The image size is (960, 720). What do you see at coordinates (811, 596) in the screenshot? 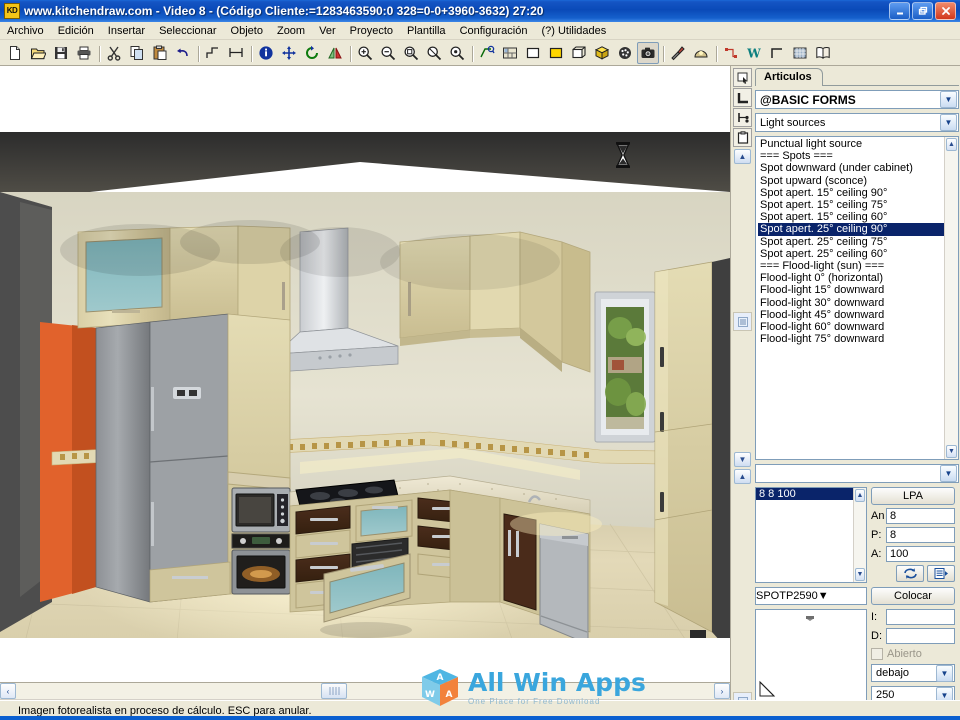
I see `spot-combo: SPOTP2590 ▼` at bounding box center [811, 596].